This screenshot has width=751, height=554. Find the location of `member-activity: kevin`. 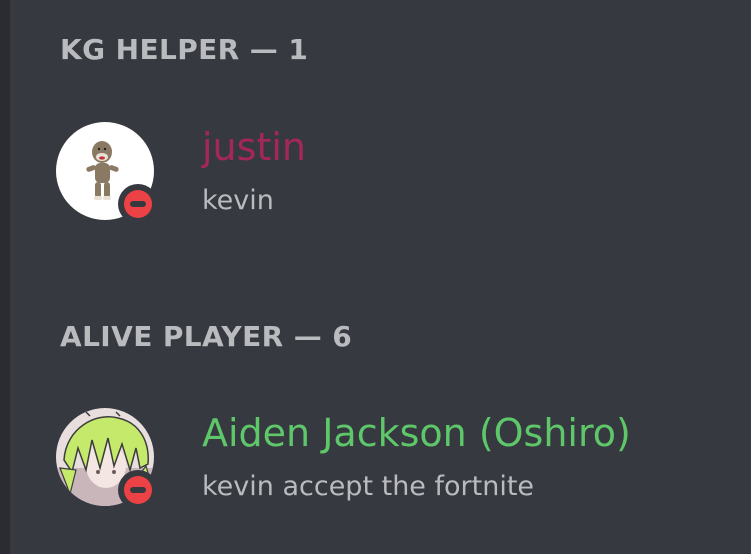

member-activity: kevin is located at coordinates (238, 200).